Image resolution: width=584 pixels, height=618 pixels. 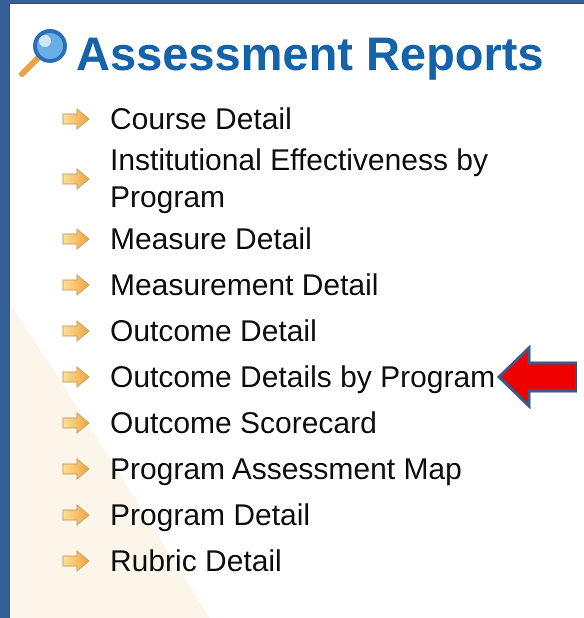 I want to click on report-link: Course Detail, so click(x=201, y=119).